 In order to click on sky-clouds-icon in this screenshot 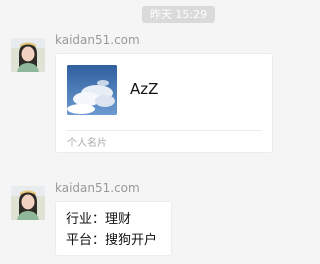, I will do `click(92, 90)`.